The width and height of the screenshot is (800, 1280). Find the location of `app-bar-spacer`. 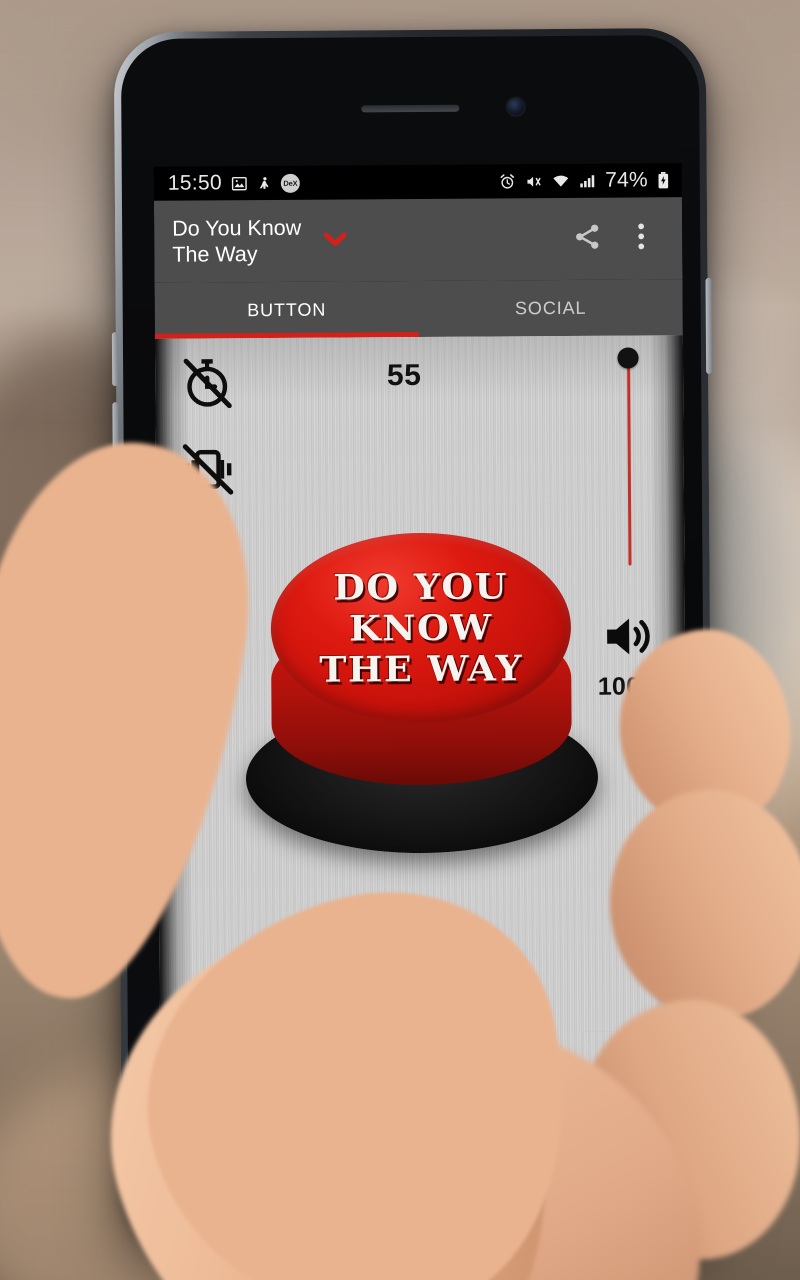

app-bar-spacer is located at coordinates (453, 239).